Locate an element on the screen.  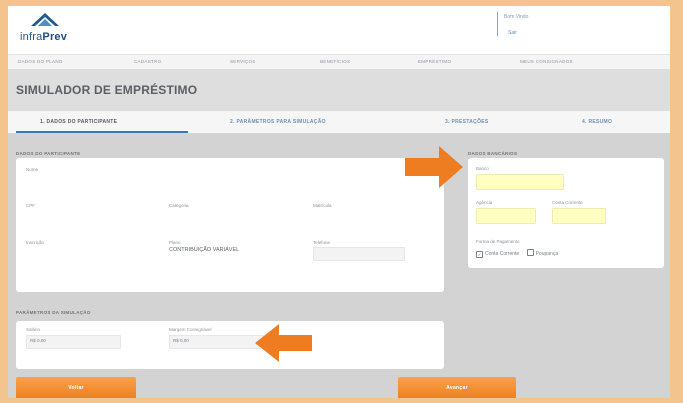
next-button: Avançar is located at coordinates (457, 387).